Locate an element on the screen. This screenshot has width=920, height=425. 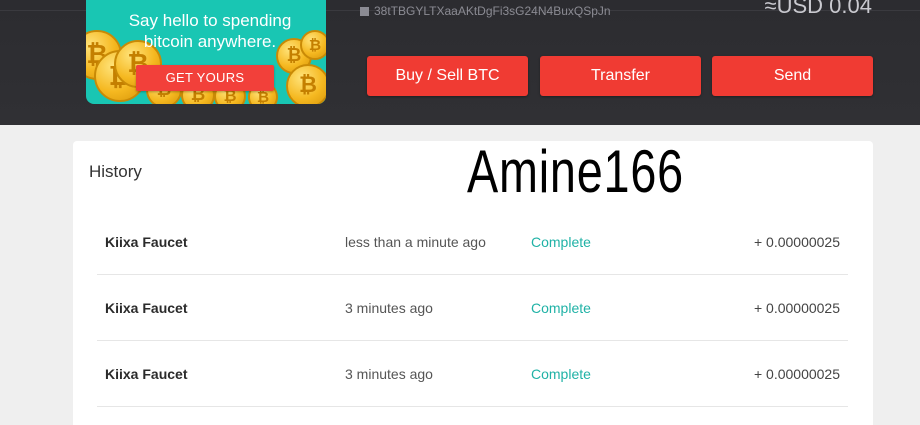
buy-sell-btc-button: Buy / Sell BTC is located at coordinates (447, 76).